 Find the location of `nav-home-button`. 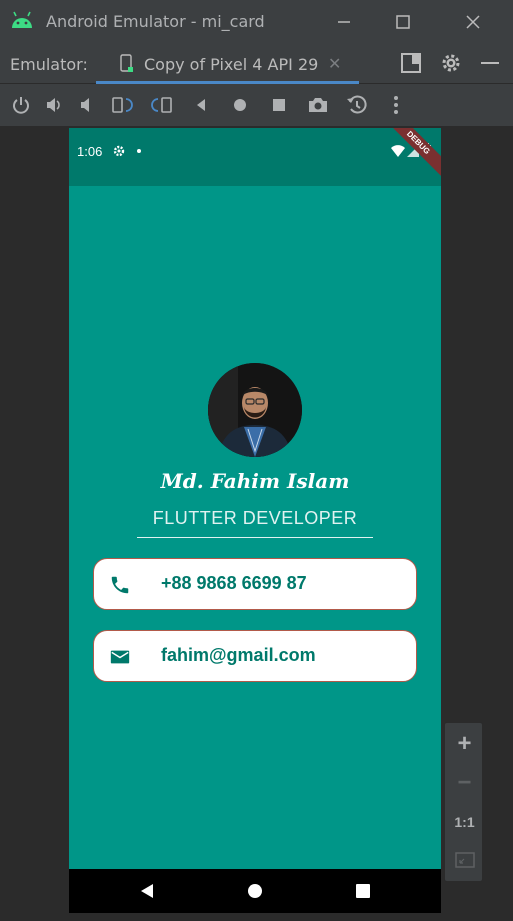

nav-home-button is located at coordinates (255, 891).